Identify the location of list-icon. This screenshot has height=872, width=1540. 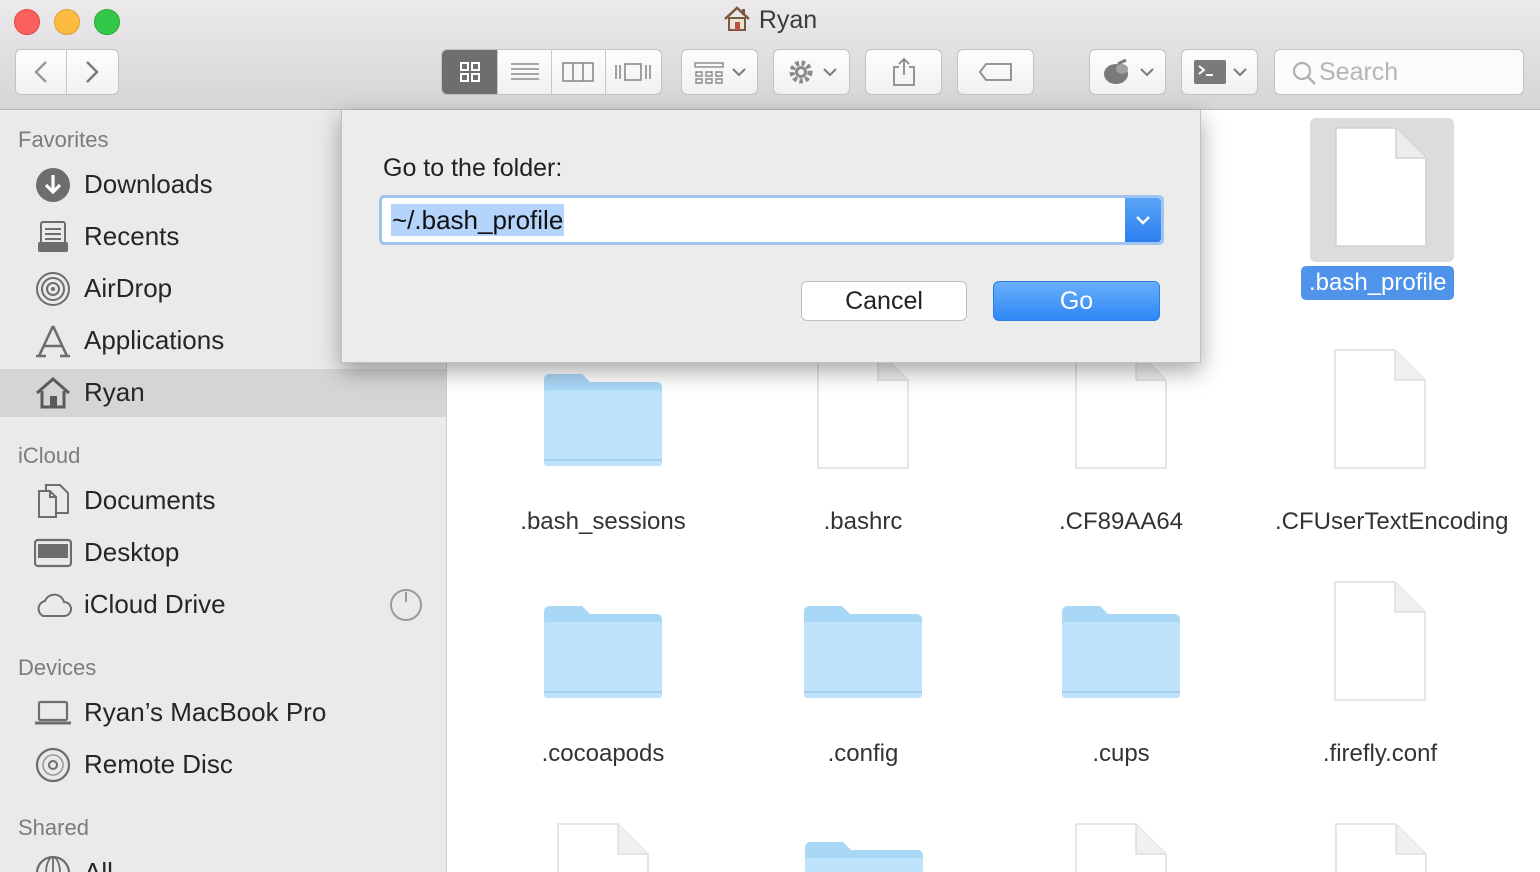
(524, 71).